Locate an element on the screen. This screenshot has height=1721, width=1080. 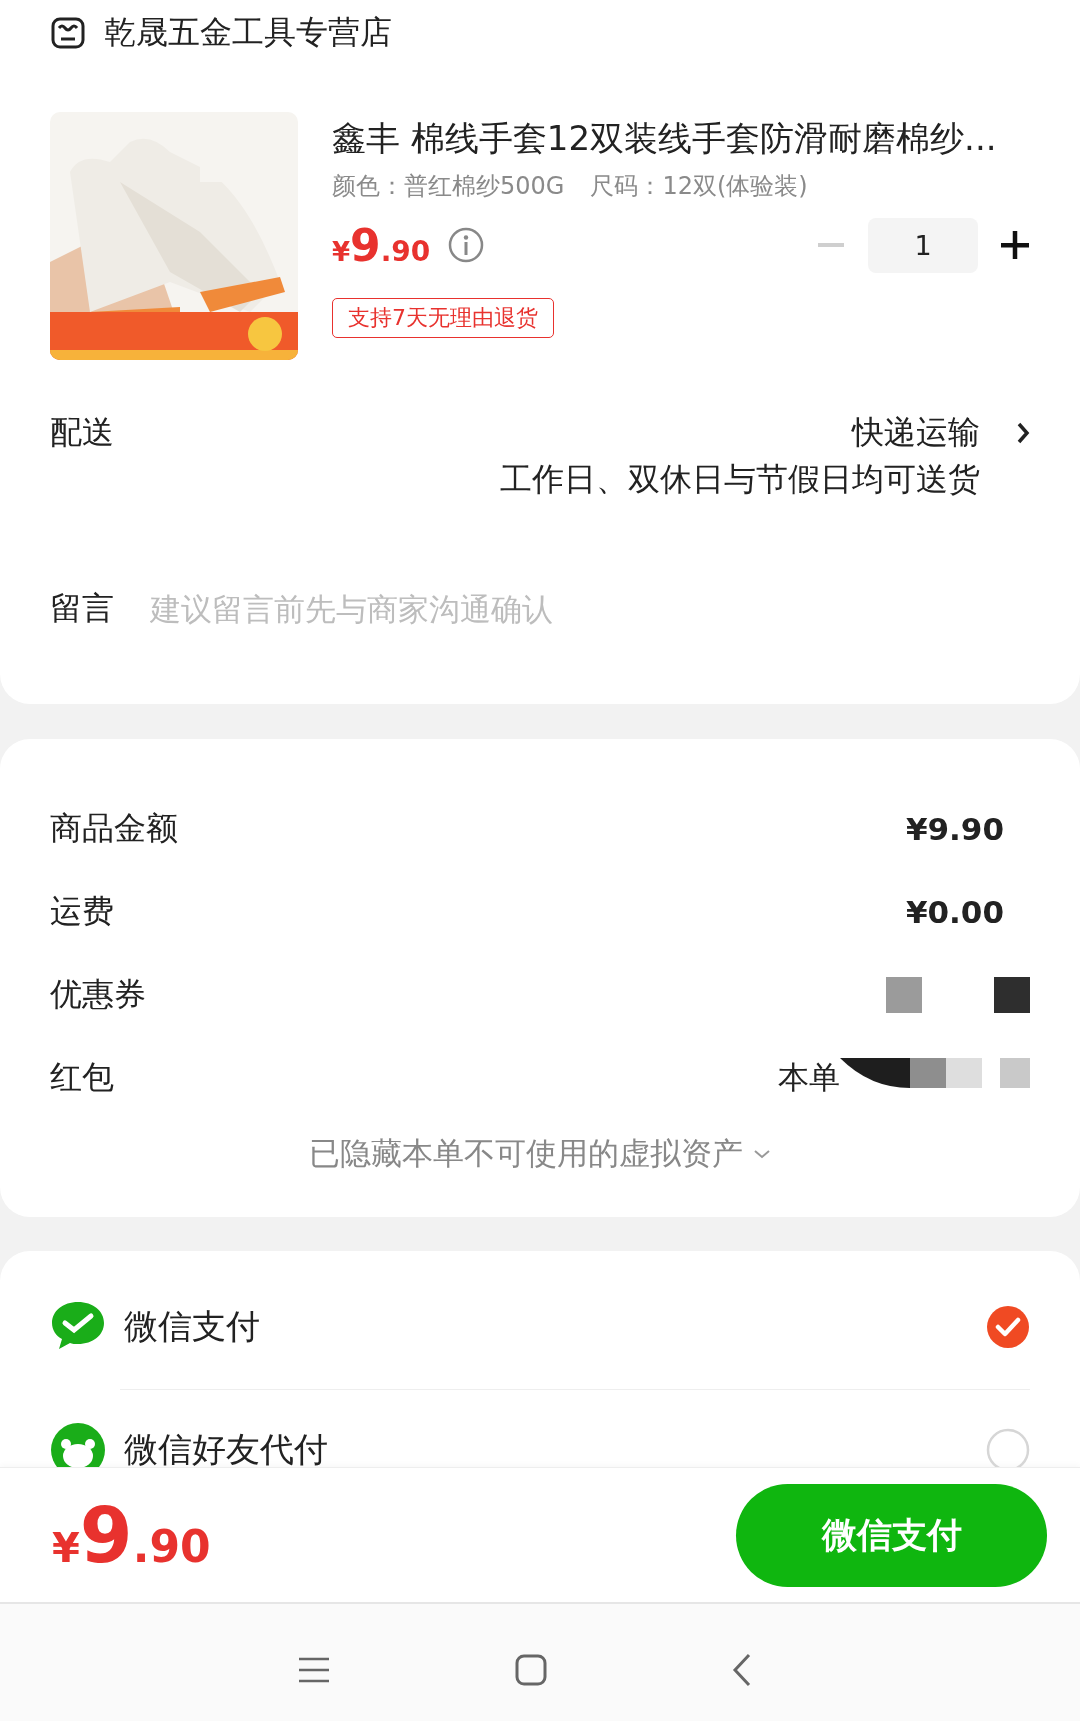
home-icon is located at coordinates (531, 1669).